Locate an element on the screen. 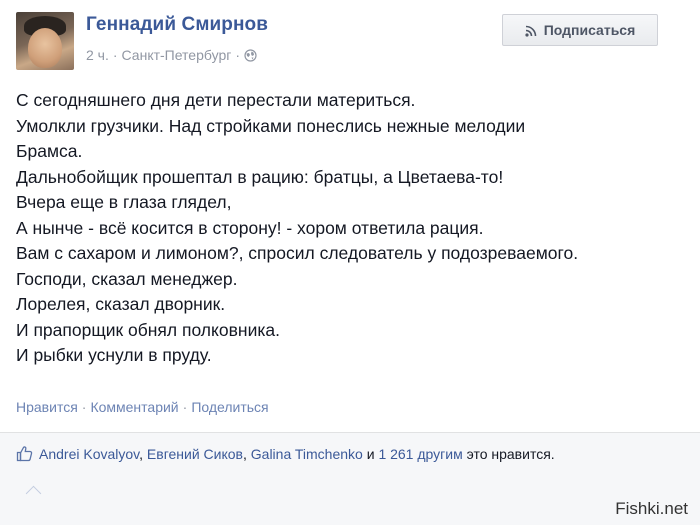 This screenshot has width=700, height=525. globe-icon is located at coordinates (250, 55).